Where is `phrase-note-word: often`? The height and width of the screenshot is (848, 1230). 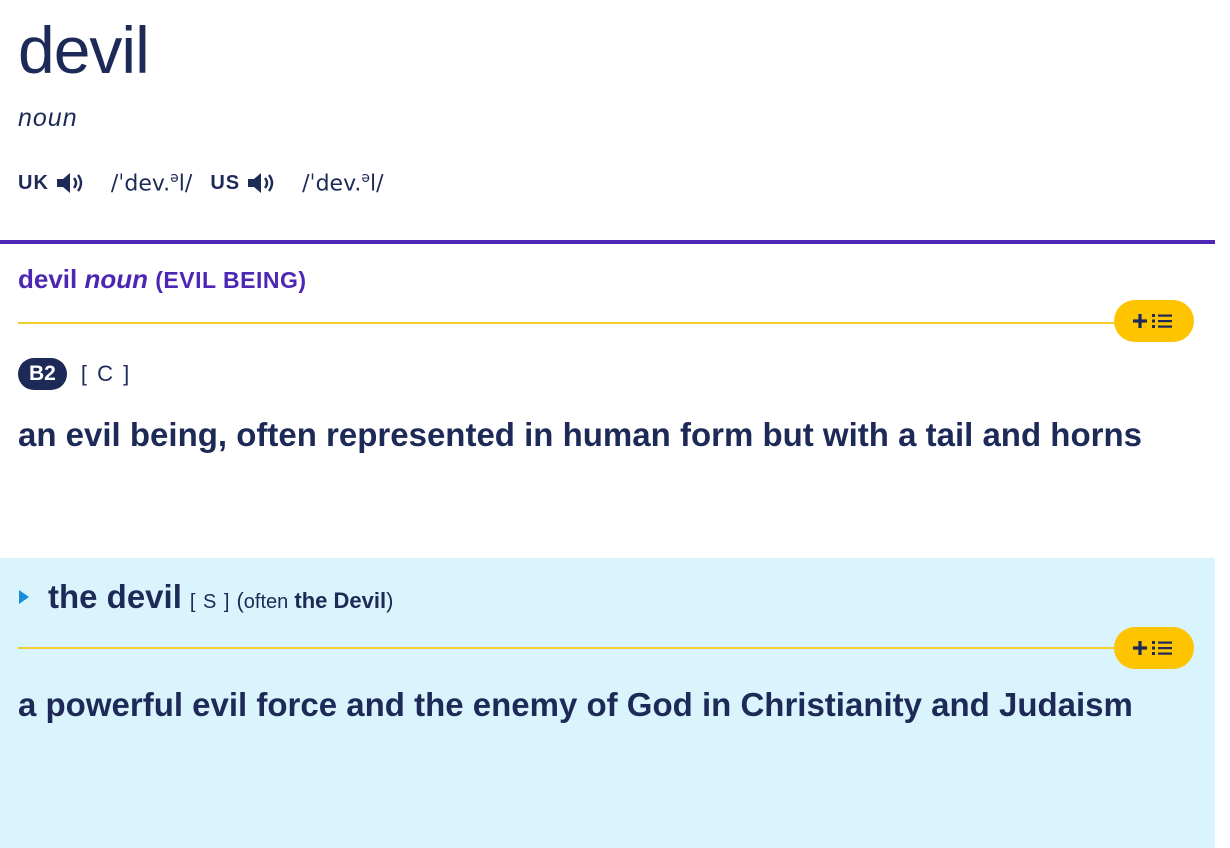 phrase-note-word: often is located at coordinates (266, 602).